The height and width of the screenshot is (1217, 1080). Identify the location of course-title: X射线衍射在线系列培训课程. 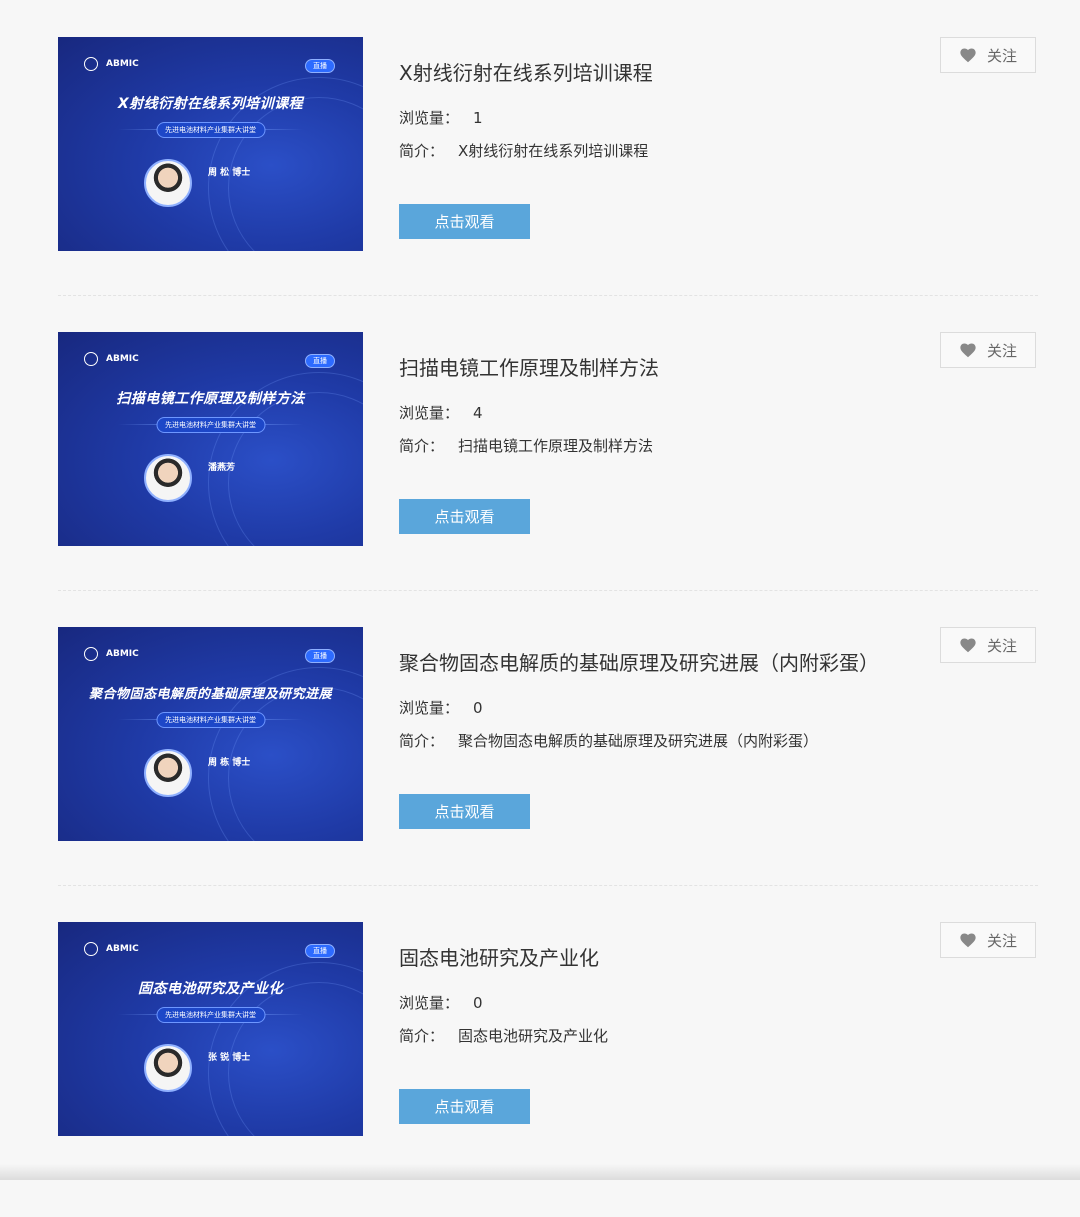
(526, 71).